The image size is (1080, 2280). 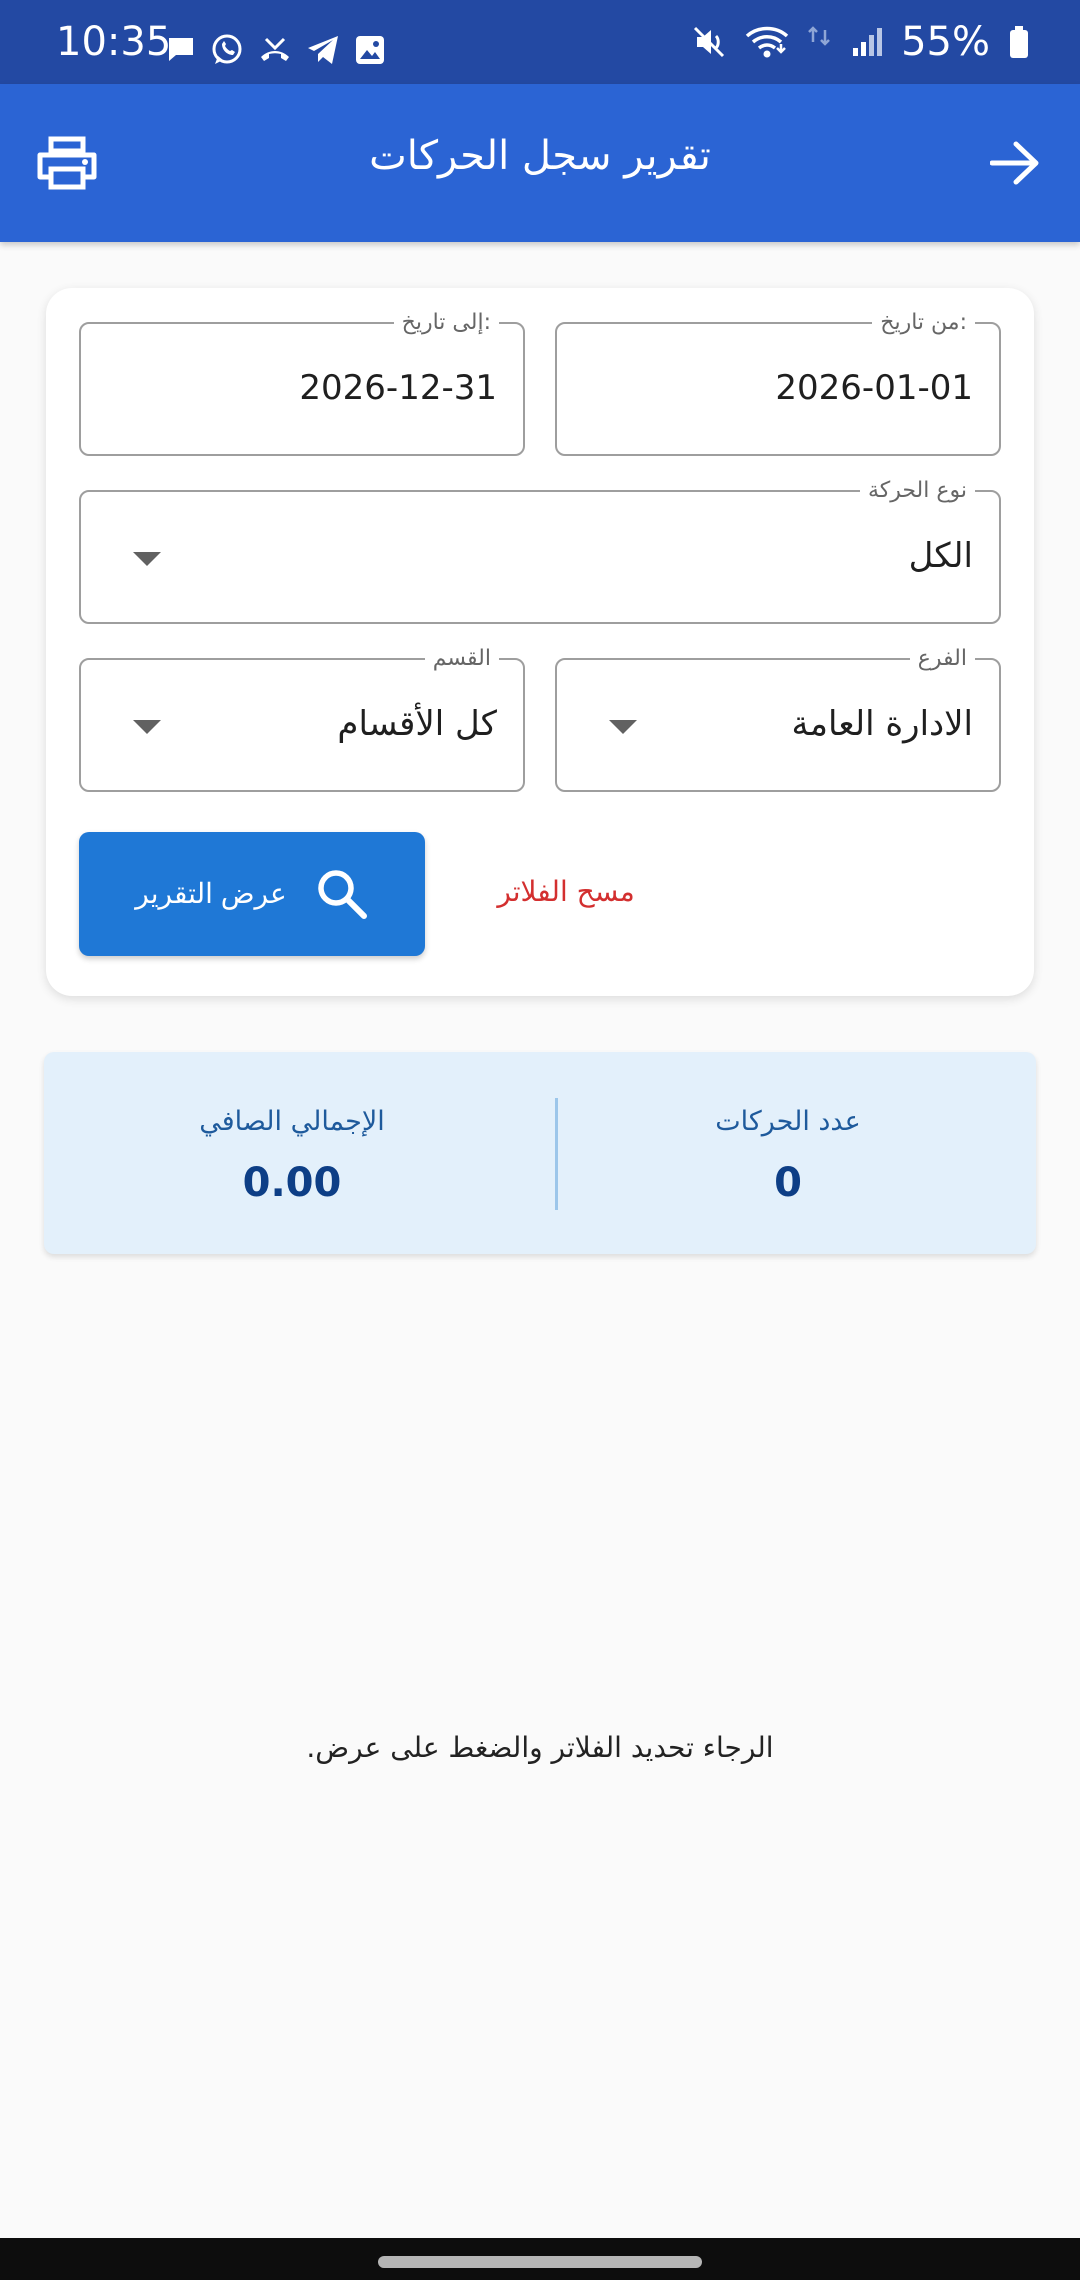 What do you see at coordinates (874, 388) in the screenshot?
I see `from-date-value: 2026-01-01` at bounding box center [874, 388].